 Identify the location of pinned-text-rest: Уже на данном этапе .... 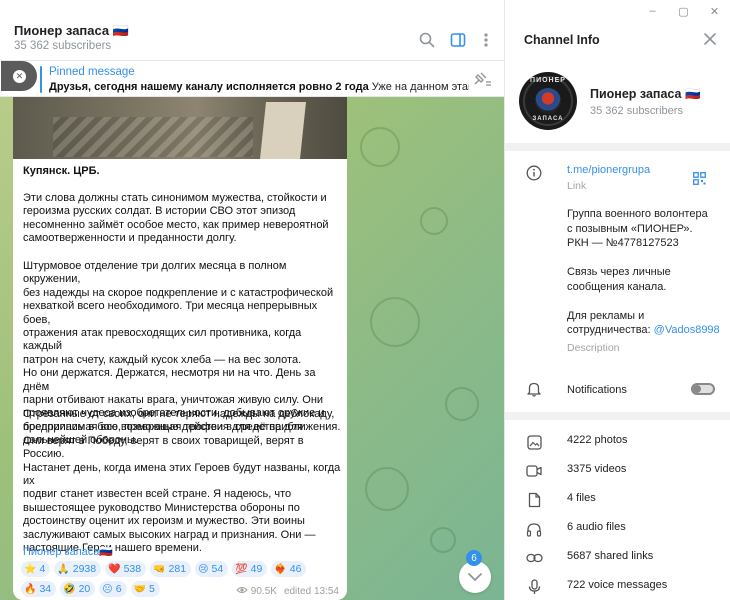
(420, 87).